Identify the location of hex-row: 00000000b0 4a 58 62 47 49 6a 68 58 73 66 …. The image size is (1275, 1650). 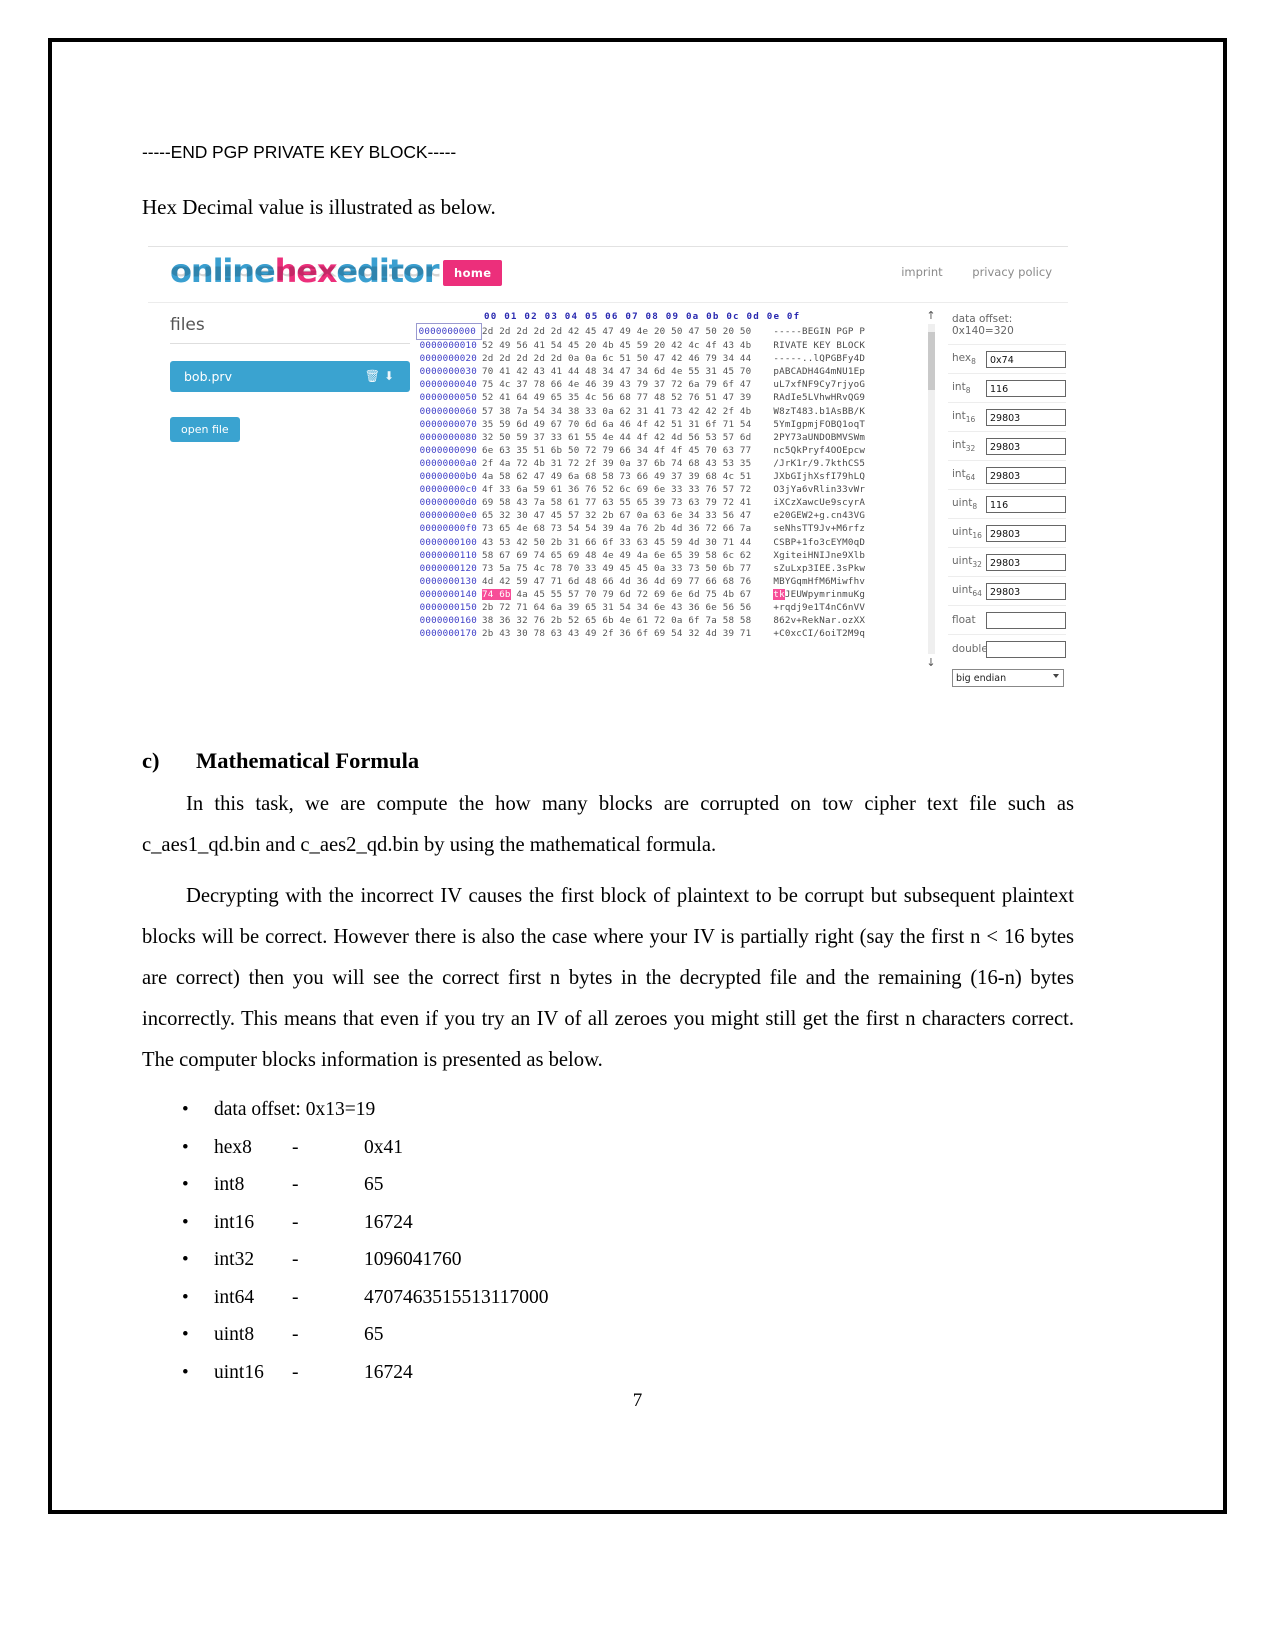
(666, 476).